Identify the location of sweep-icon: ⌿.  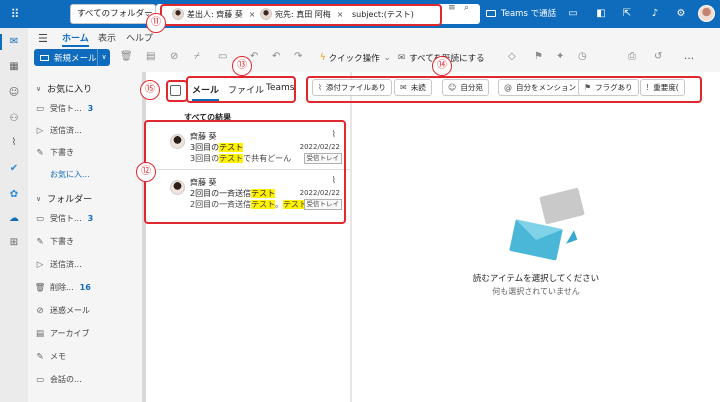
(197, 56).